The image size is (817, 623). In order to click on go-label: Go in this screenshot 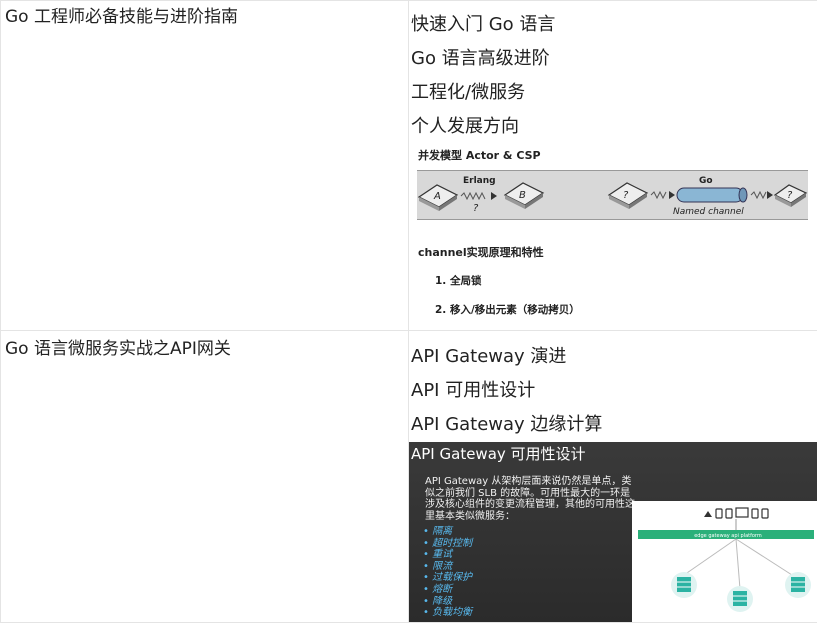, I will do `click(706, 181)`.